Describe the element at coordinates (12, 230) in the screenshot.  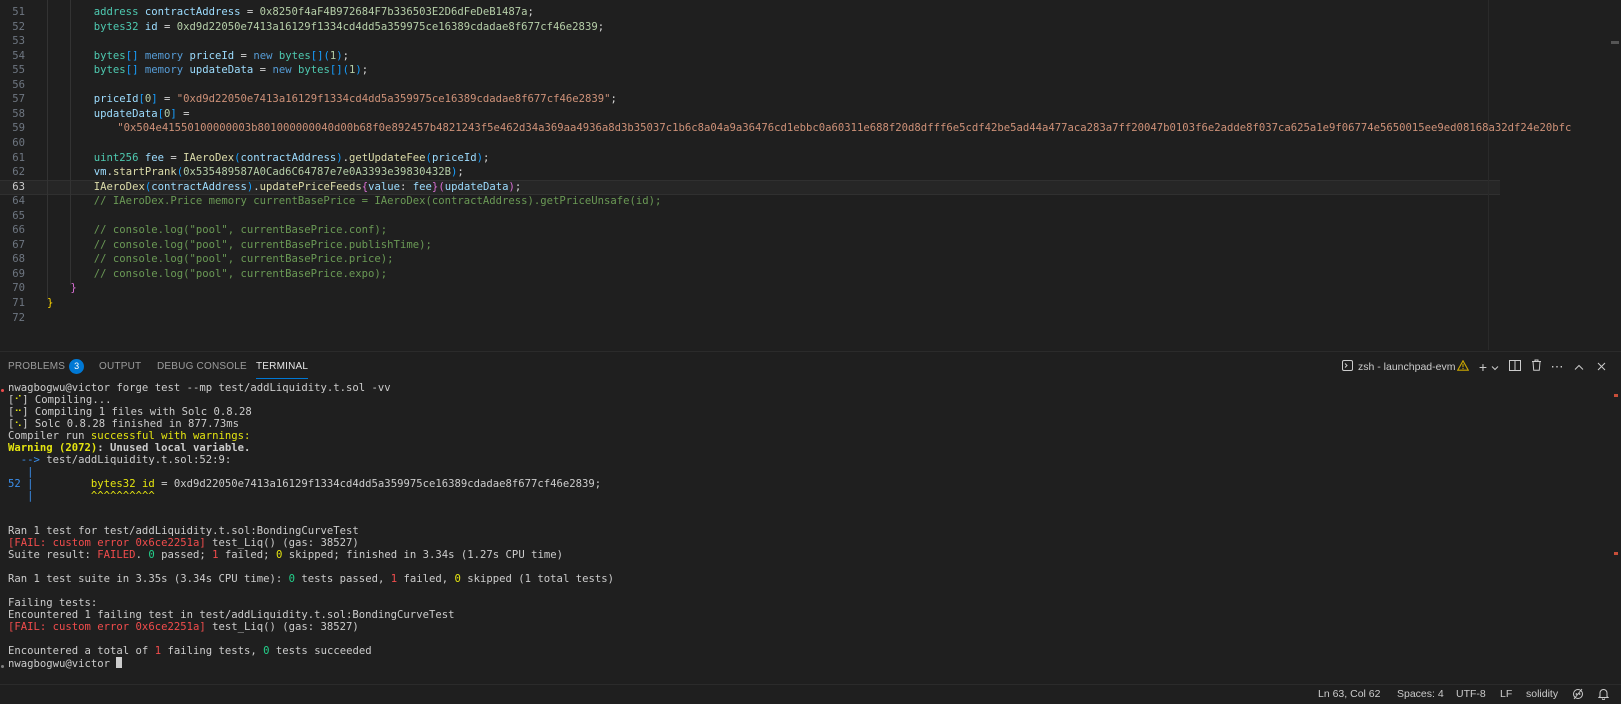
I see `line-number: 66` at that location.